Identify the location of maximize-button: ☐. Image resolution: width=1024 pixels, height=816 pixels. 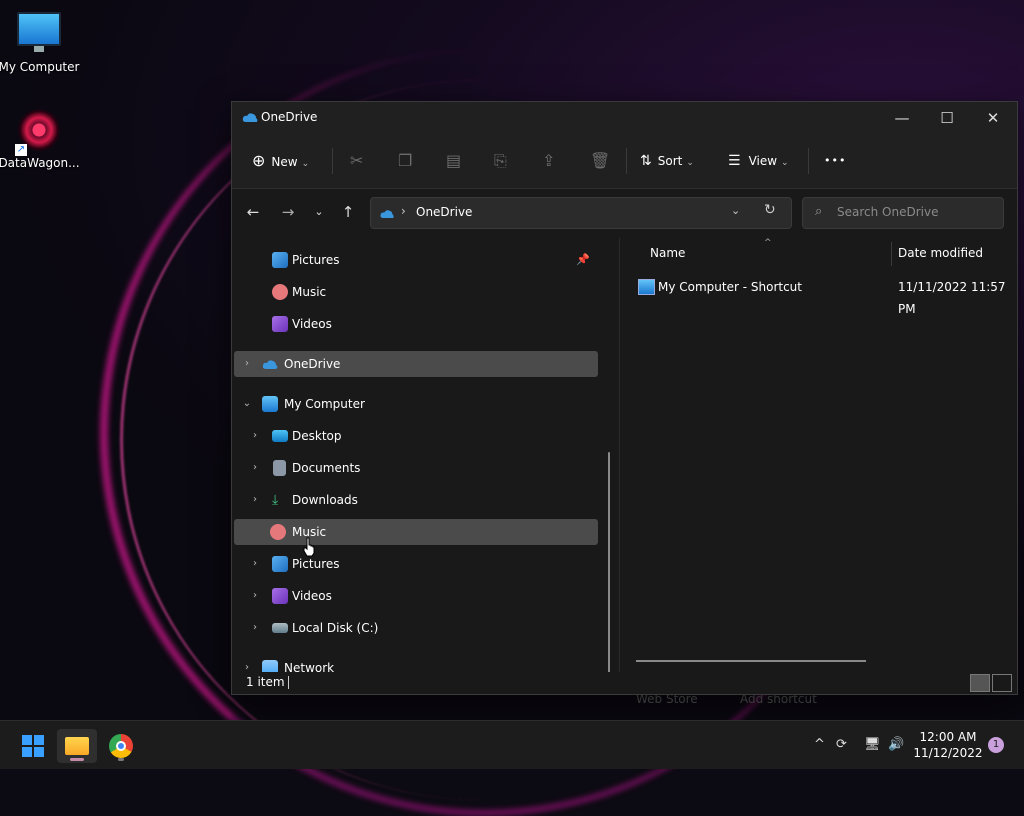
(947, 118).